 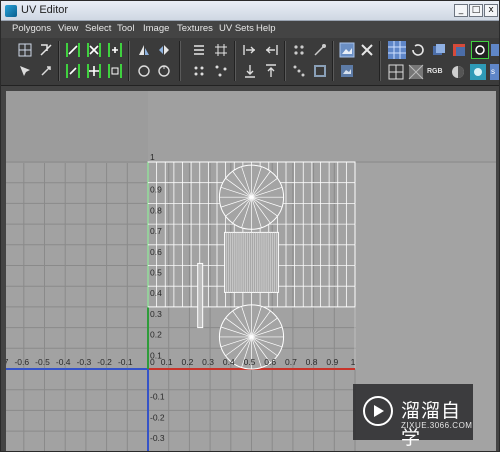 What do you see at coordinates (491, 10) in the screenshot?
I see `close-button: x` at bounding box center [491, 10].